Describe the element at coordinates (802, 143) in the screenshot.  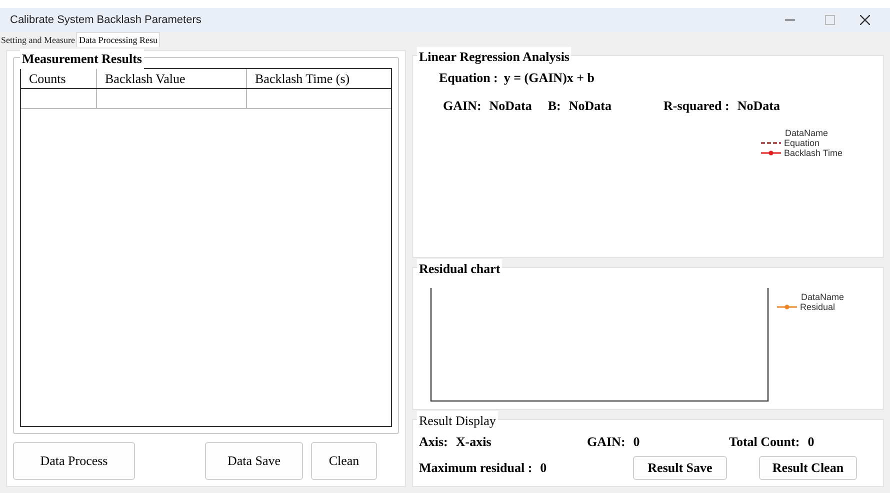
I see `legend-label: Equation` at that location.